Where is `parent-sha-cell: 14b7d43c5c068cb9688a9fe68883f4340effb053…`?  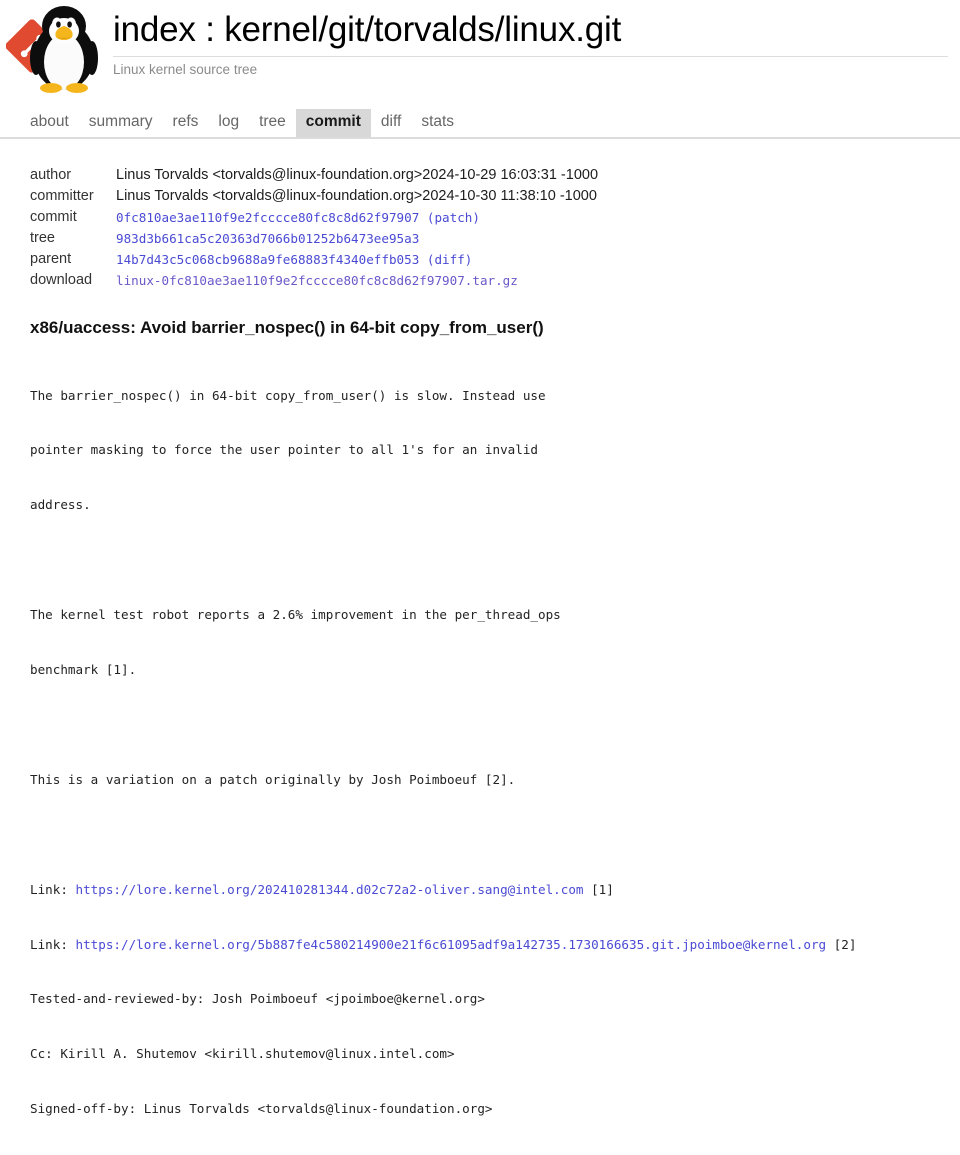
parent-sha-cell: 14b7d43c5c068cb9688a9fe68883f4340effb053… is located at coordinates (357, 259).